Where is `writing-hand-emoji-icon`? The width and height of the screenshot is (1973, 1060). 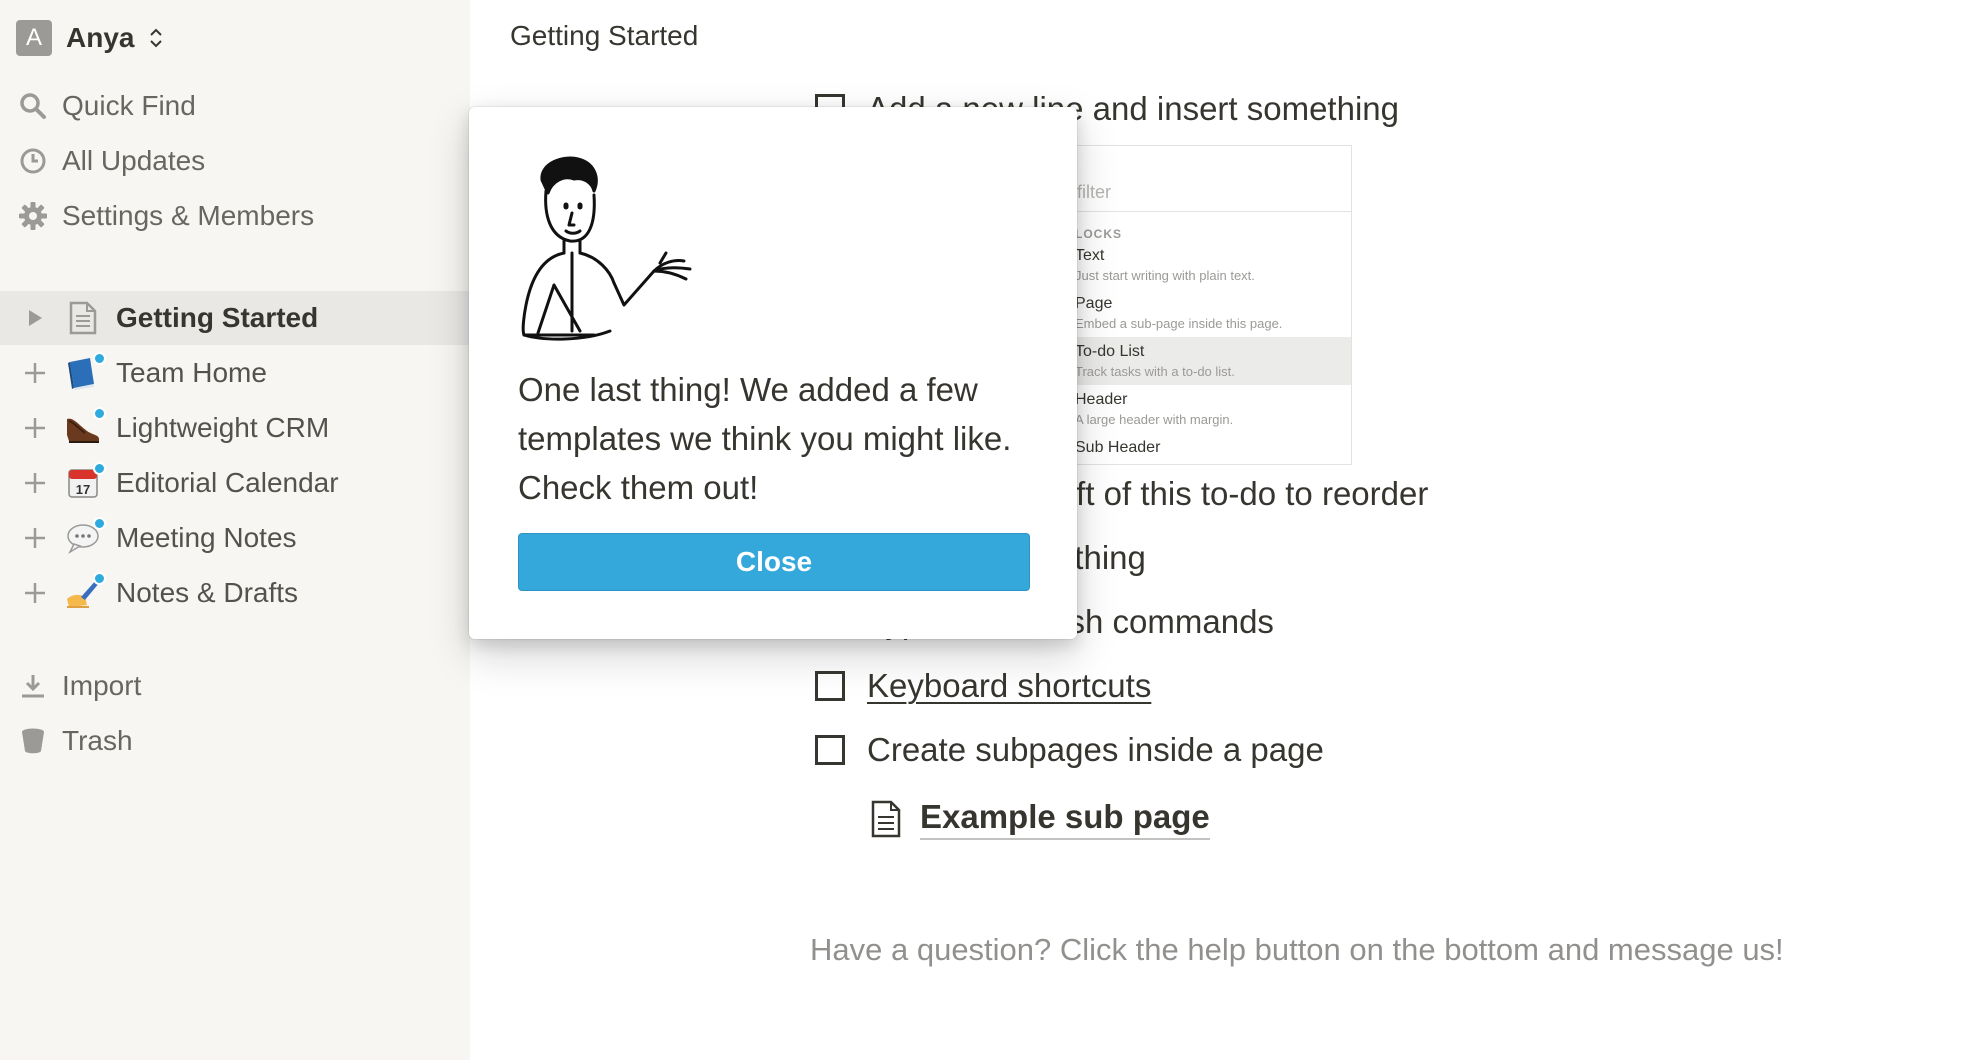
writing-hand-emoji-icon is located at coordinates (85, 592).